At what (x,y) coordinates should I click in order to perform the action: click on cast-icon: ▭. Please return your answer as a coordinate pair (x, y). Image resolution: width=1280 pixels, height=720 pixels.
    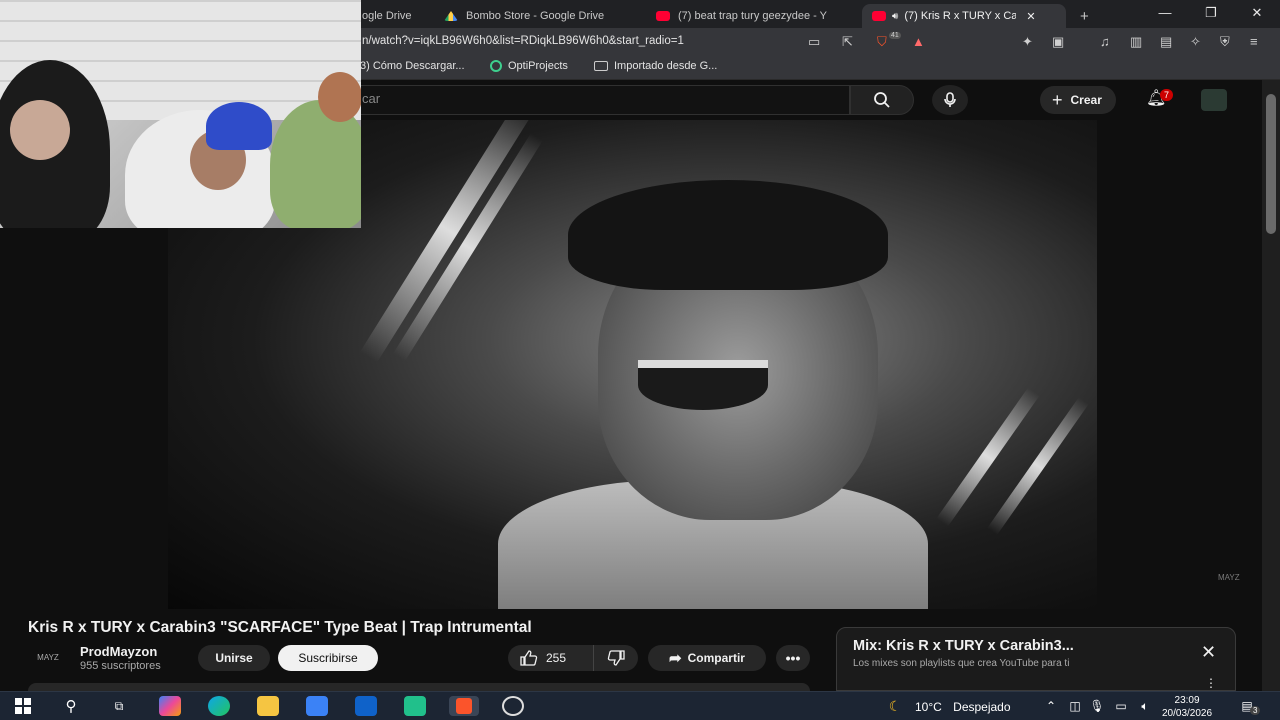
    Looking at the image, I should click on (814, 42).